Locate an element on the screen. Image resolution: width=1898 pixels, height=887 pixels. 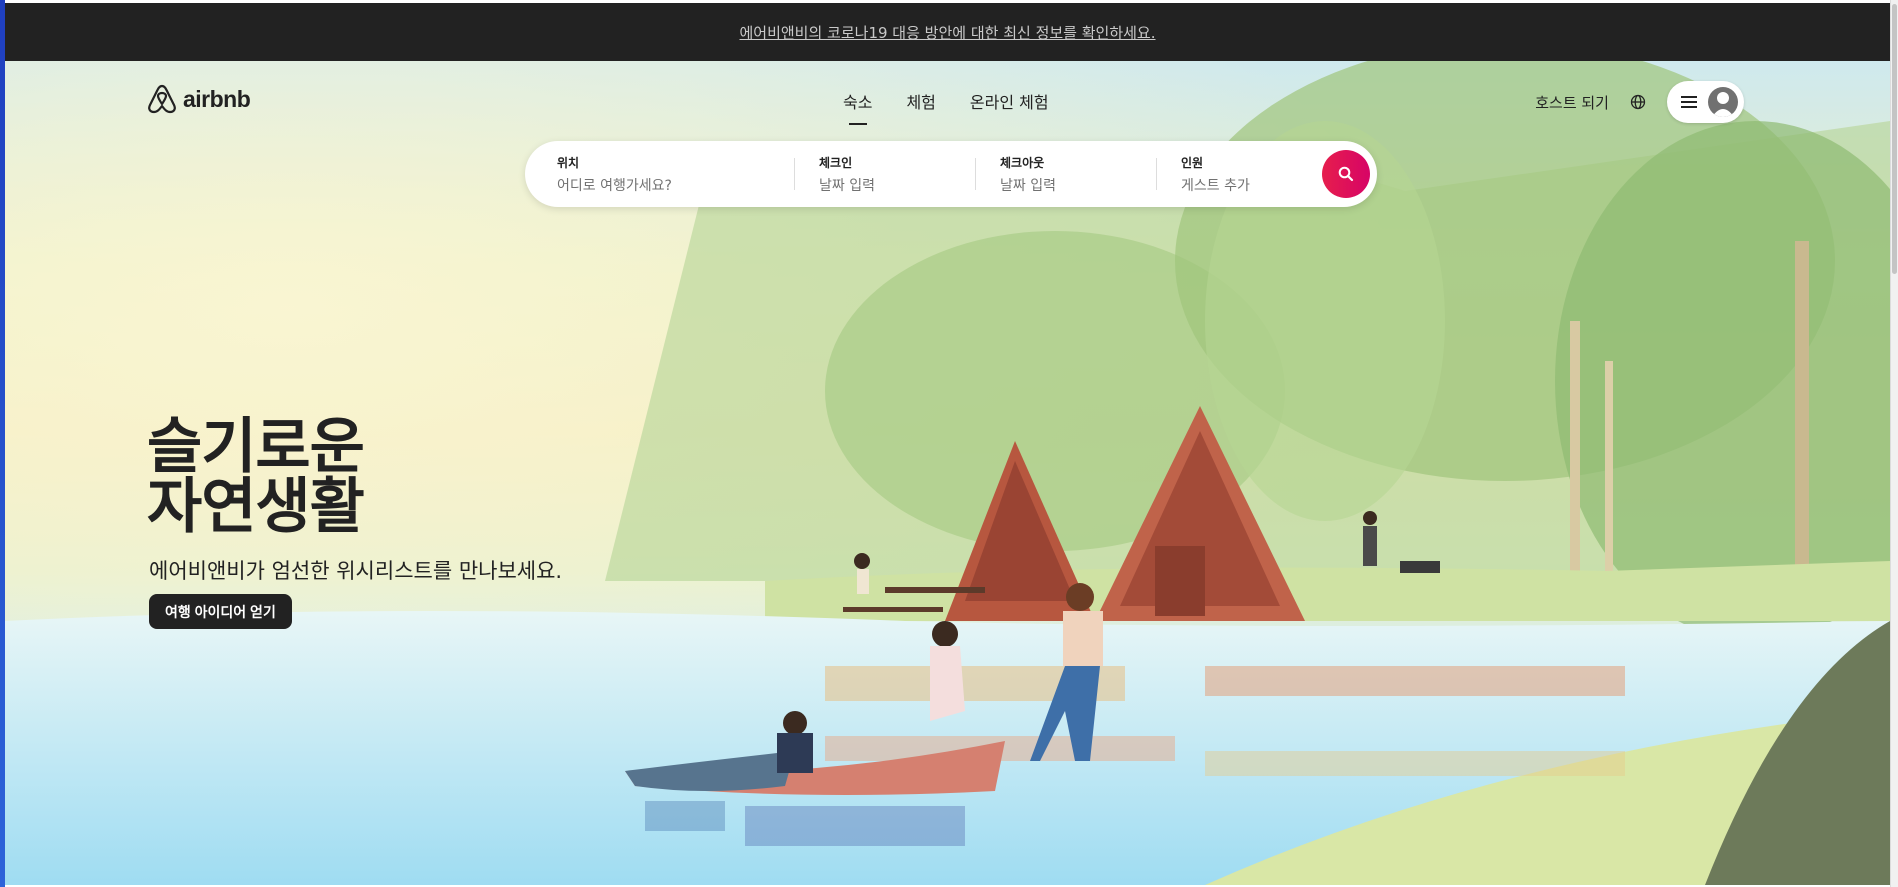
get-trip-ideas-button: 여행 아이디어 얻기 is located at coordinates (220, 611).